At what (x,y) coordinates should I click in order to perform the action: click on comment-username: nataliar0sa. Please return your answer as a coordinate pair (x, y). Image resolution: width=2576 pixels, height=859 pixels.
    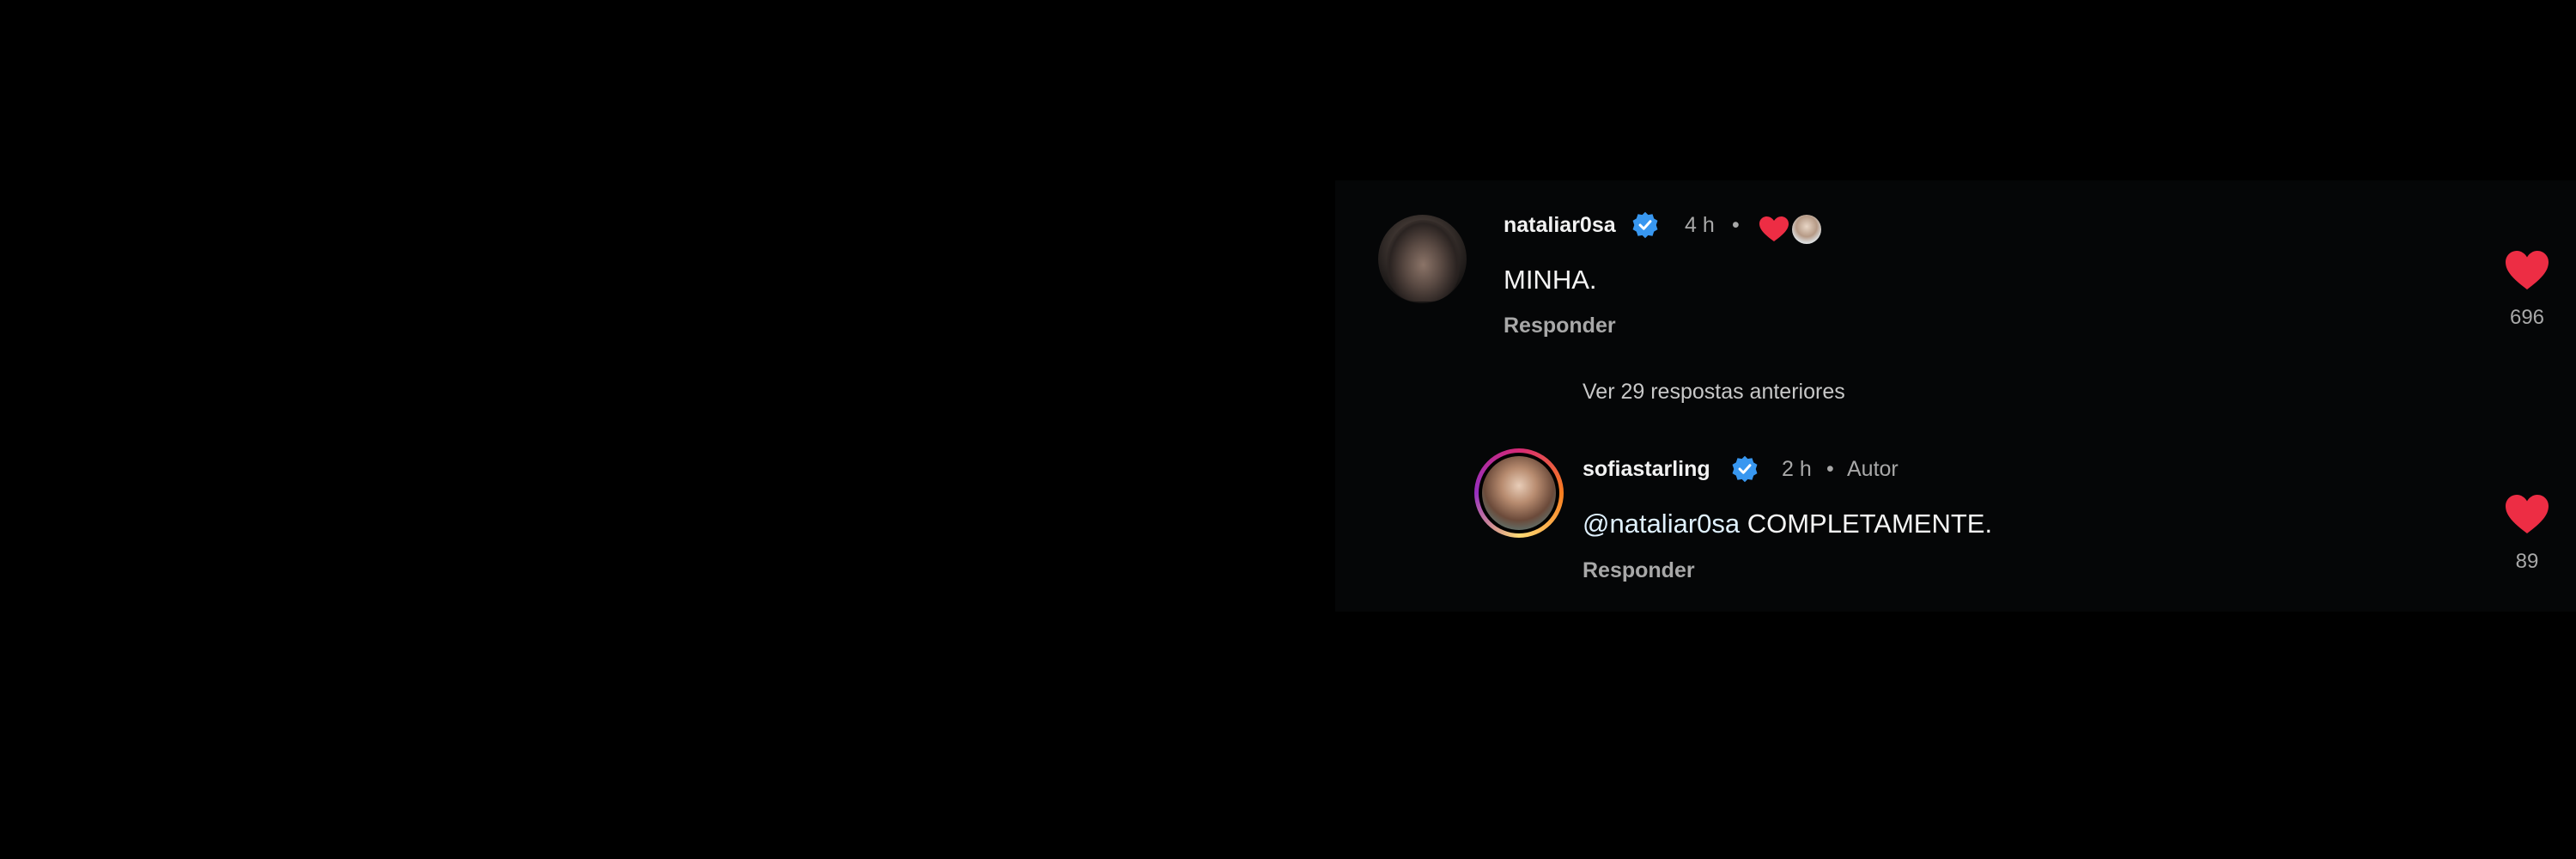
    Looking at the image, I should click on (1560, 226).